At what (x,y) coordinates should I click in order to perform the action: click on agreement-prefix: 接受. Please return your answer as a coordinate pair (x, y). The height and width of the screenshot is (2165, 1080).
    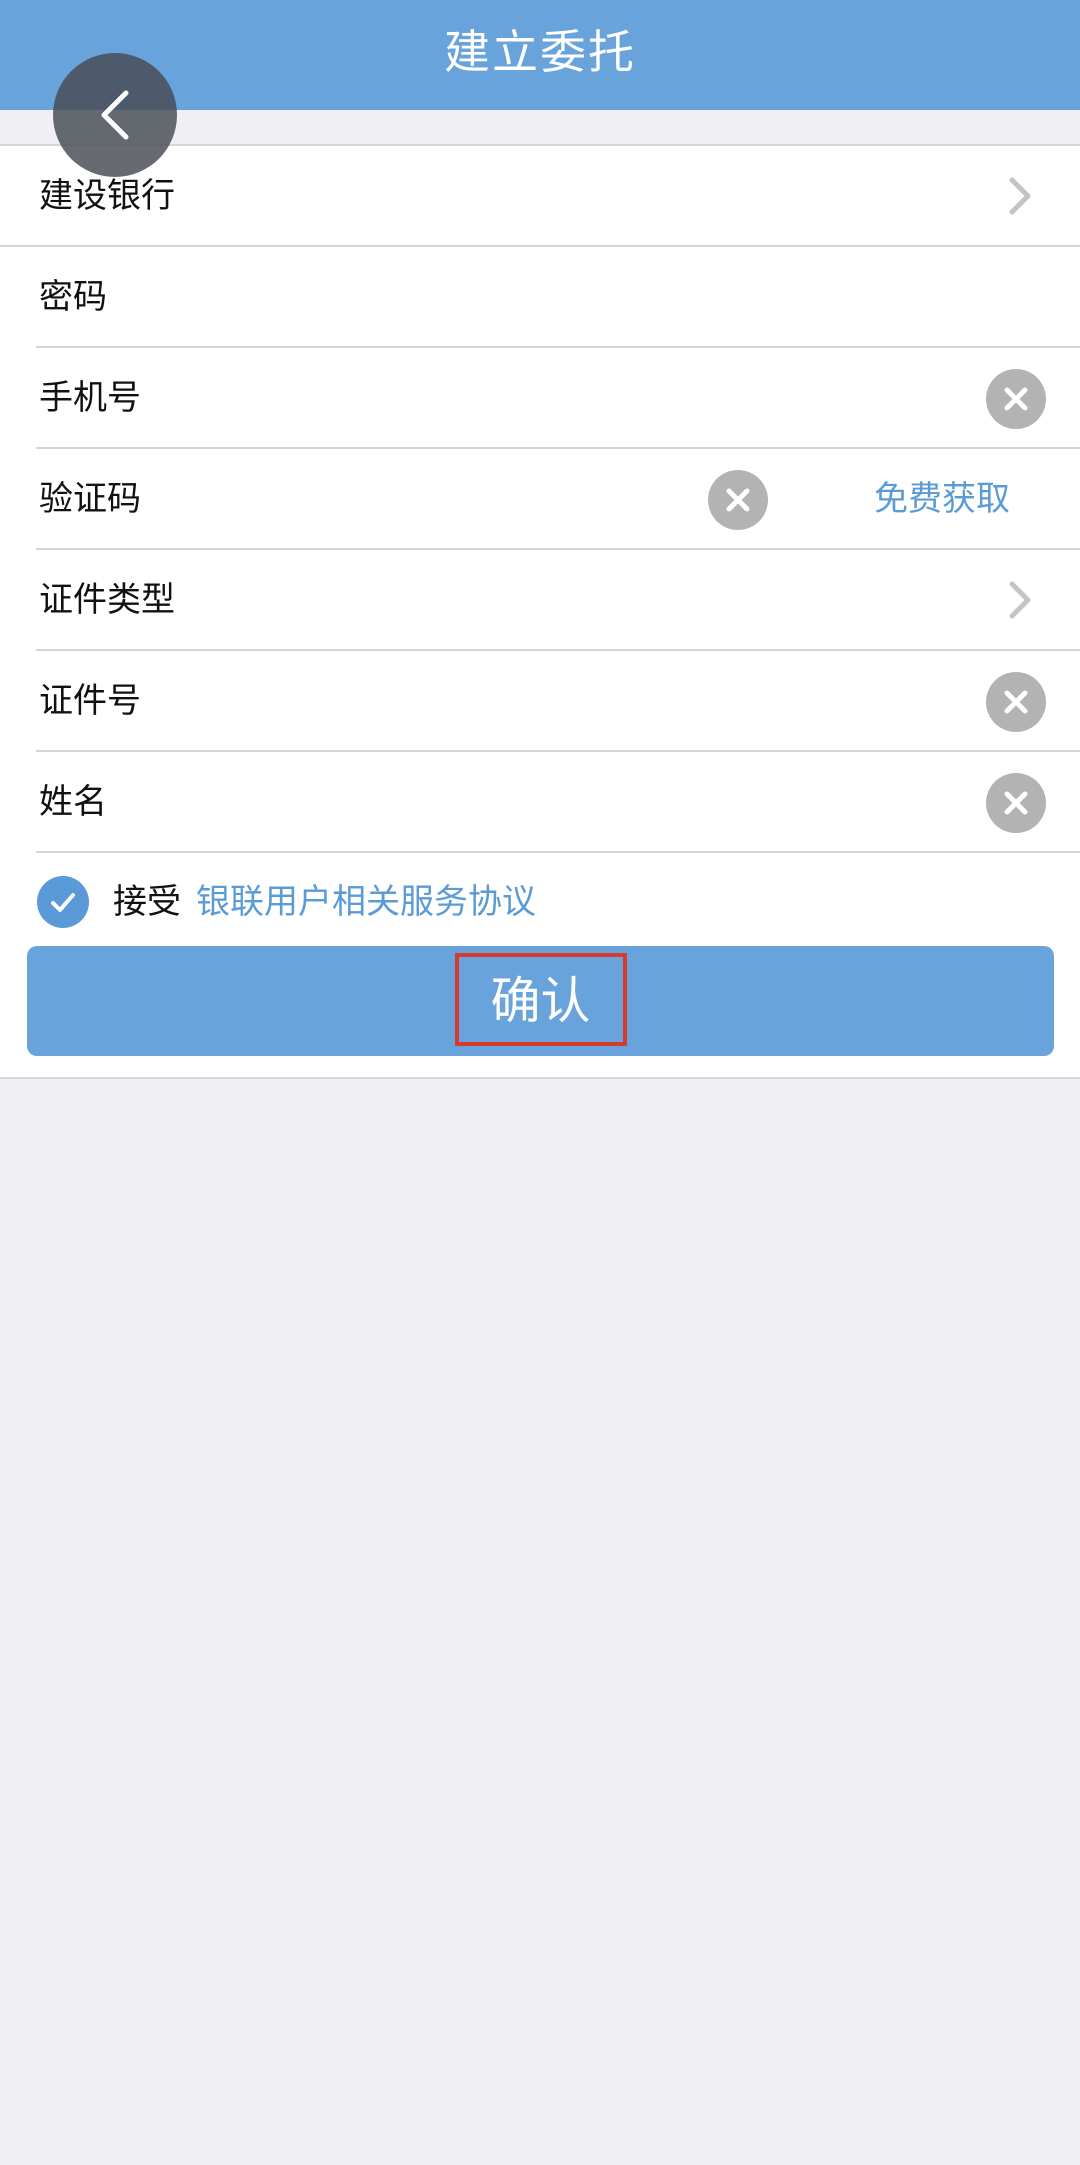
    Looking at the image, I should click on (147, 902).